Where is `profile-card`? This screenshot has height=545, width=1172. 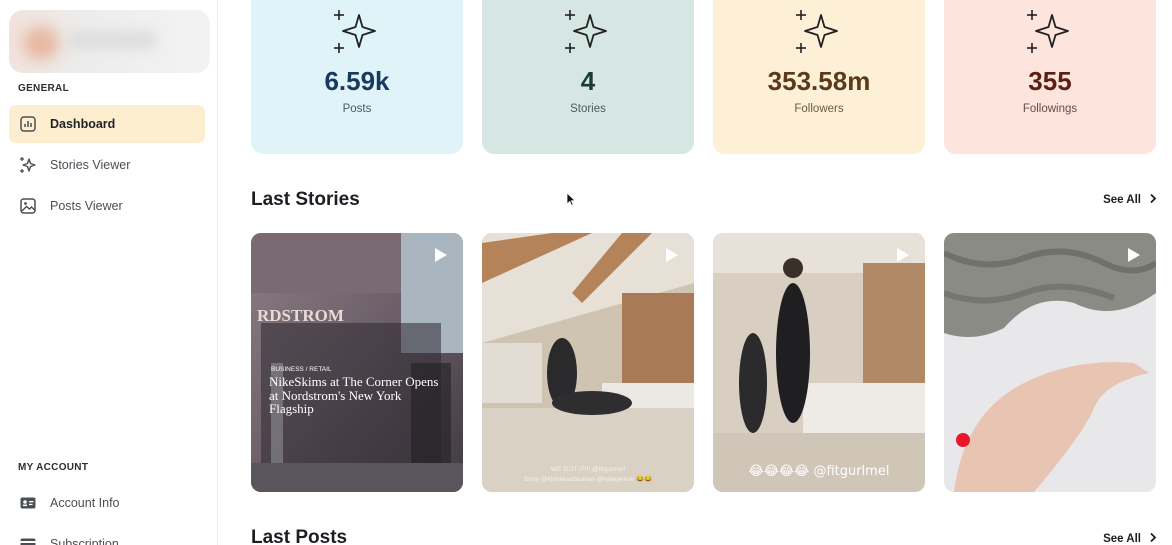 profile-card is located at coordinates (109, 41).